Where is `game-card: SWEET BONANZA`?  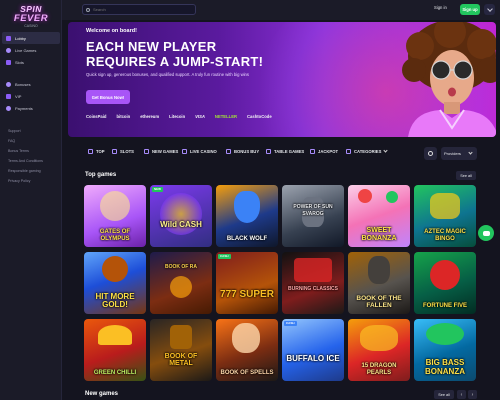 game-card: SWEET BONANZA is located at coordinates (379, 216).